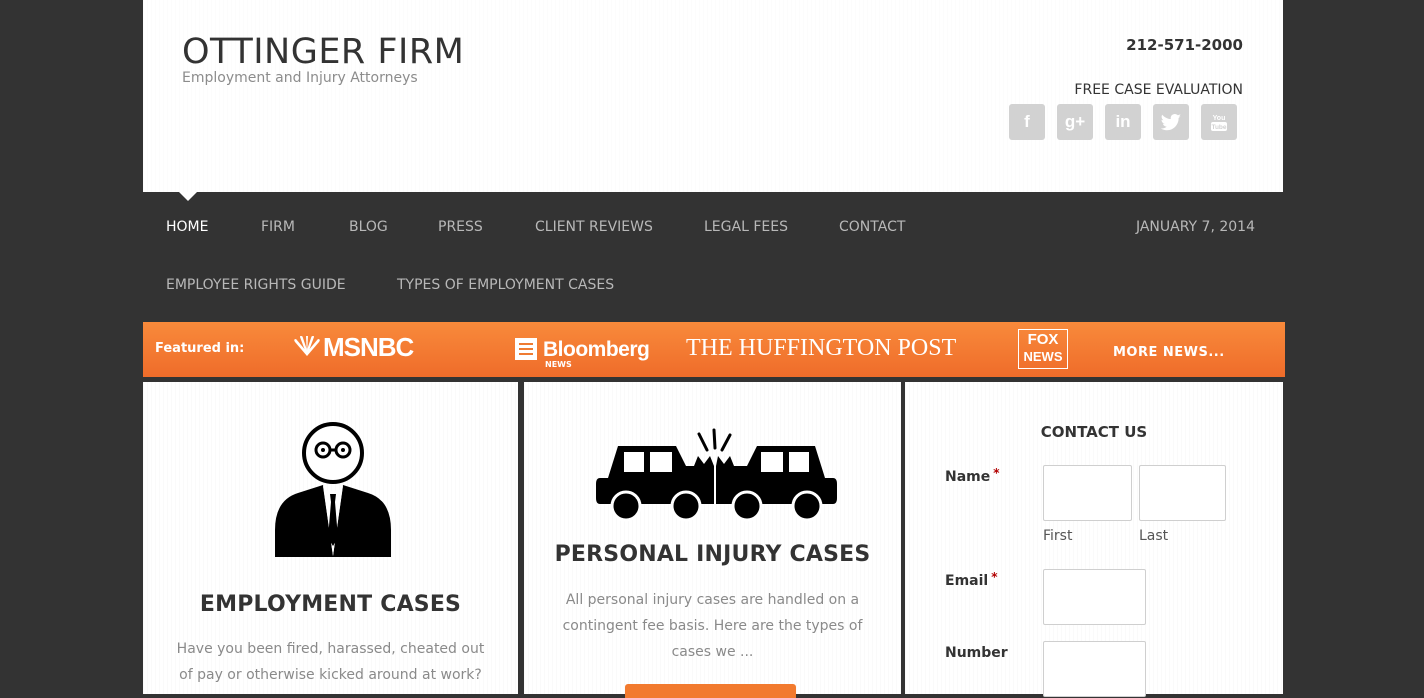 This screenshot has height=698, width=1424. What do you see at coordinates (1094, 597) in the screenshot?
I see `email-input` at bounding box center [1094, 597].